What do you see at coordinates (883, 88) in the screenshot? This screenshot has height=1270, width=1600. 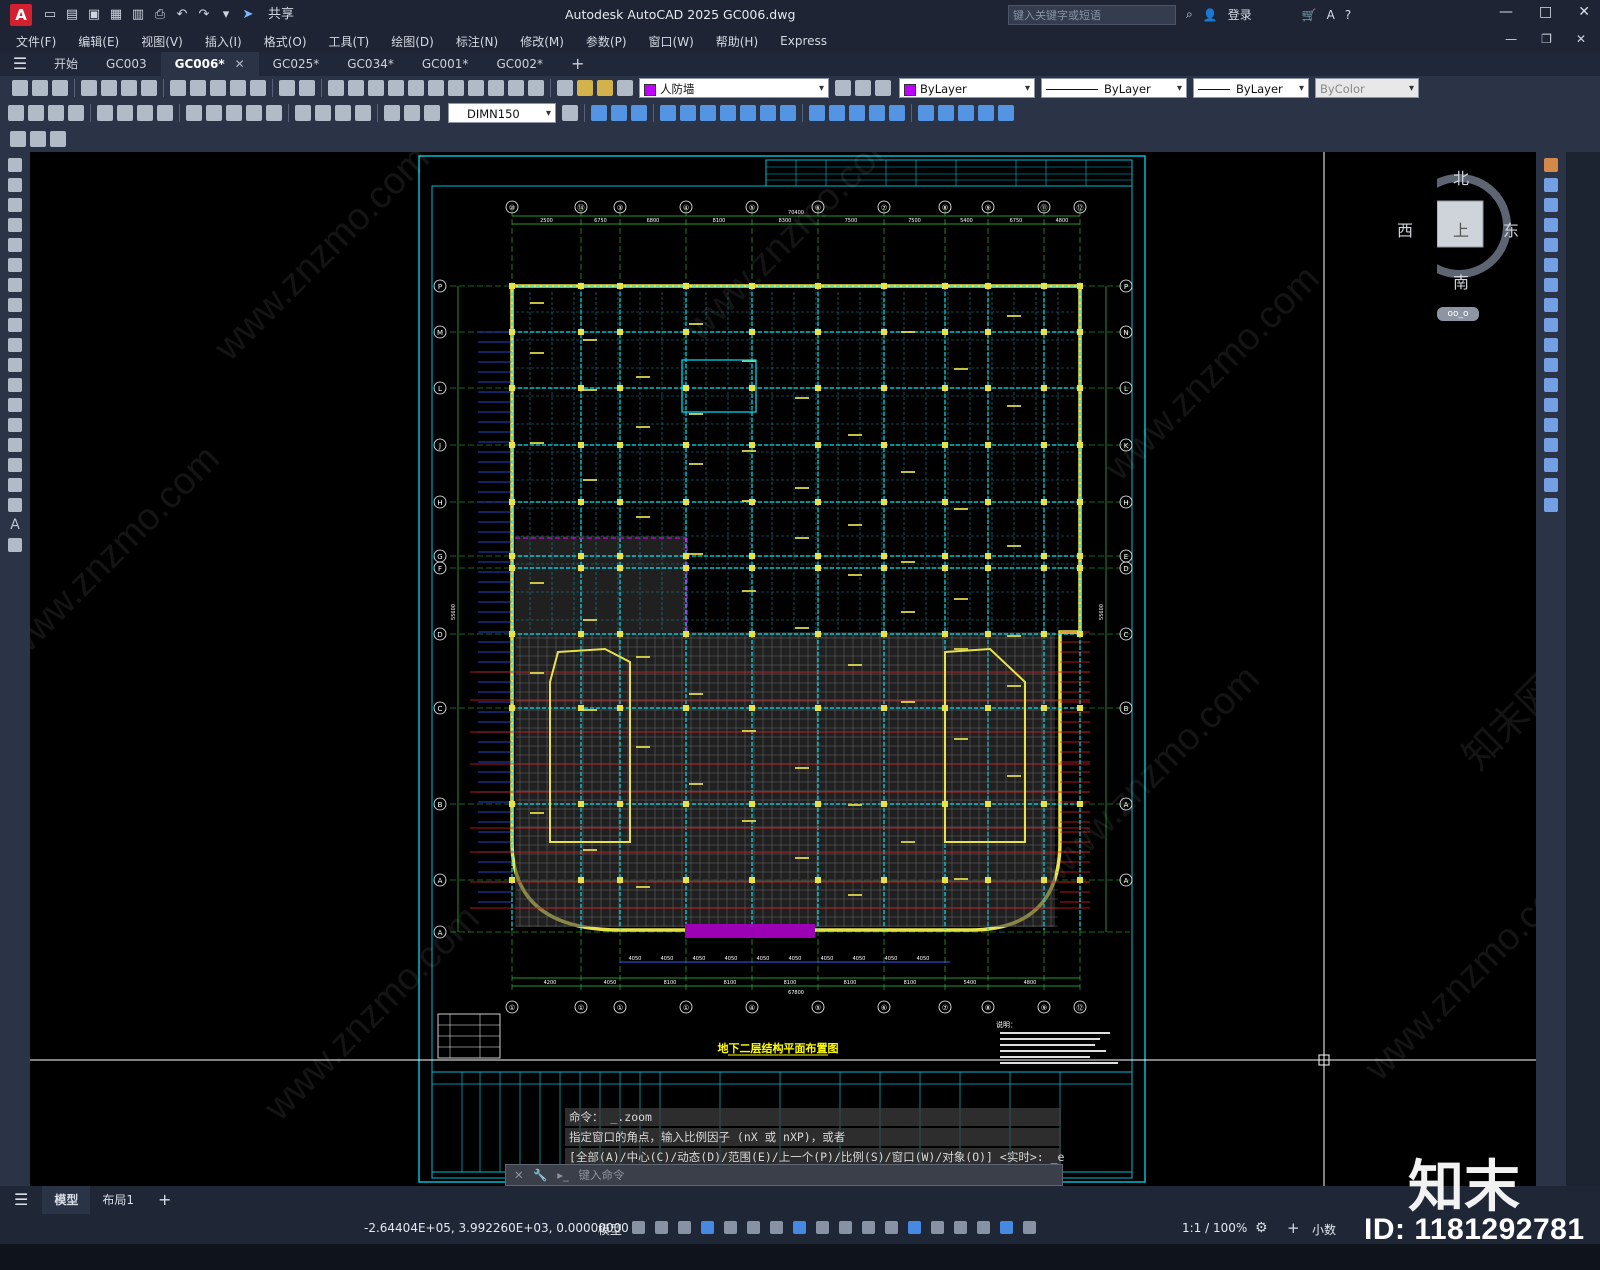 I see `layer-state-icon` at bounding box center [883, 88].